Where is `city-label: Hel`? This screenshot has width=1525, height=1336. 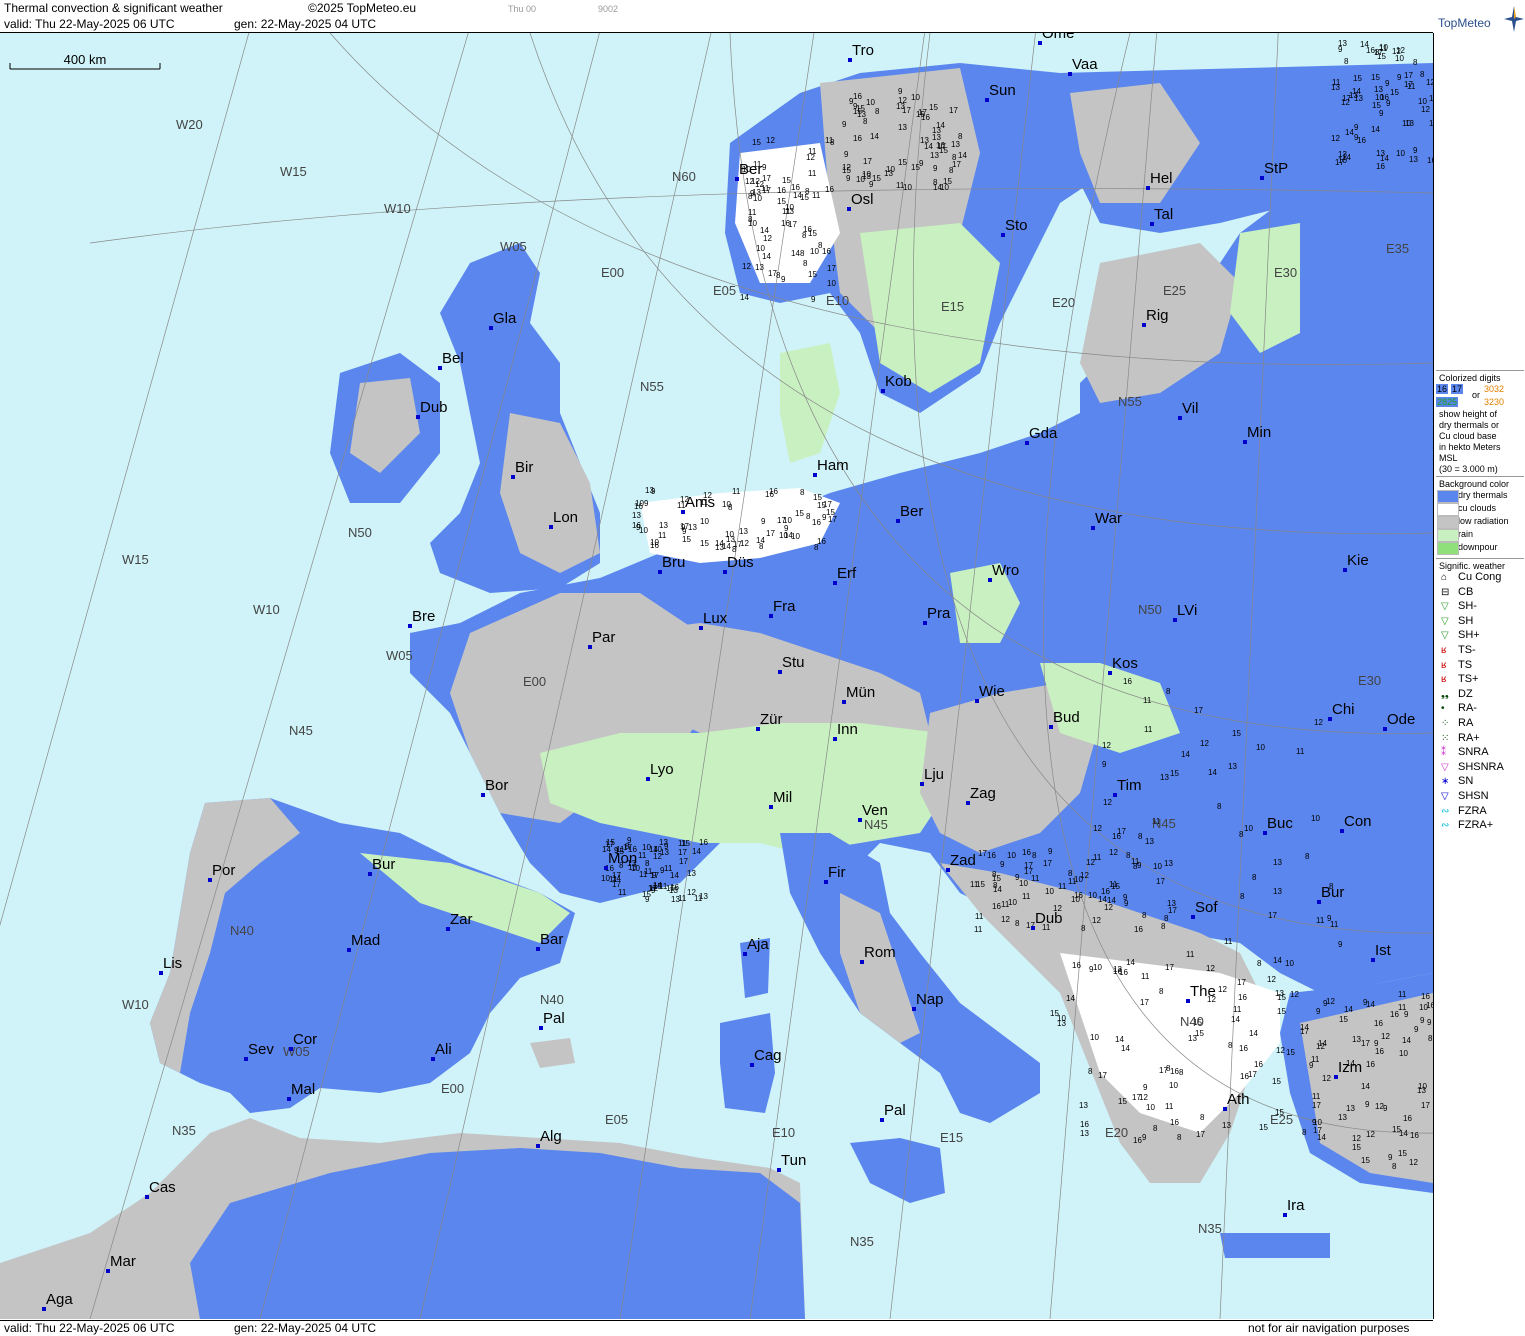
city-label: Hel is located at coordinates (1161, 178).